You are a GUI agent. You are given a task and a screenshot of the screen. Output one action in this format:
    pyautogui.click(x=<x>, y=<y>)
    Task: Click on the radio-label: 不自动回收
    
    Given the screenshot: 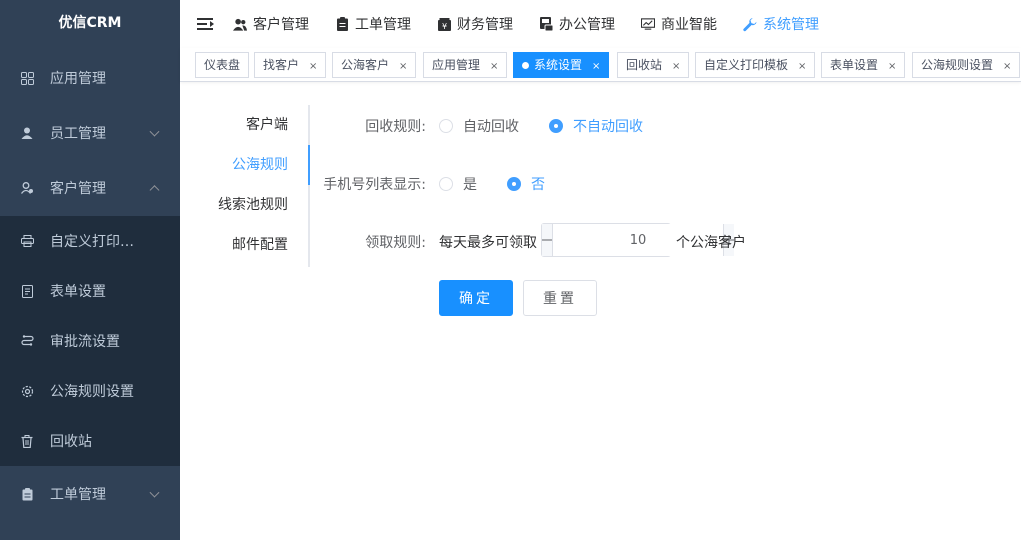 What is the action you would take?
    pyautogui.click(x=608, y=127)
    